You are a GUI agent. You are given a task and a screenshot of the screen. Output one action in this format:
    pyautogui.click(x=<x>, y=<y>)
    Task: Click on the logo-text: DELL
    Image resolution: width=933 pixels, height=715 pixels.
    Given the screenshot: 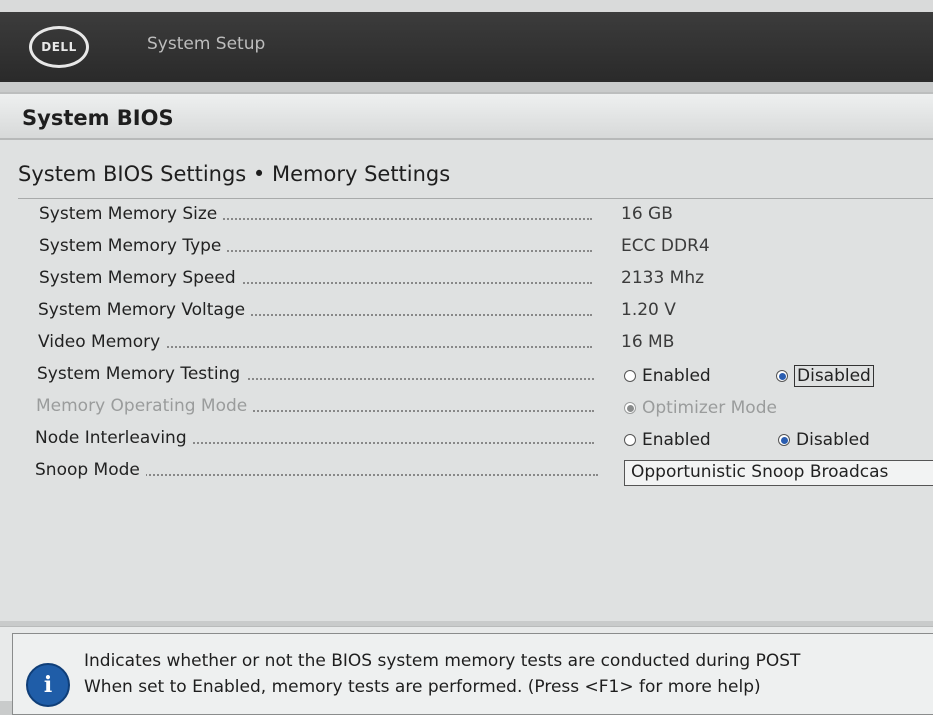 What is the action you would take?
    pyautogui.click(x=59, y=47)
    